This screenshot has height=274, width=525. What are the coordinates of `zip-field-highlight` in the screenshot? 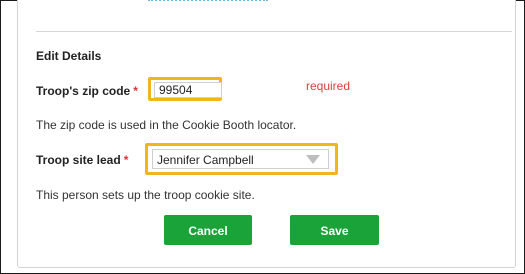 It's located at (185, 89).